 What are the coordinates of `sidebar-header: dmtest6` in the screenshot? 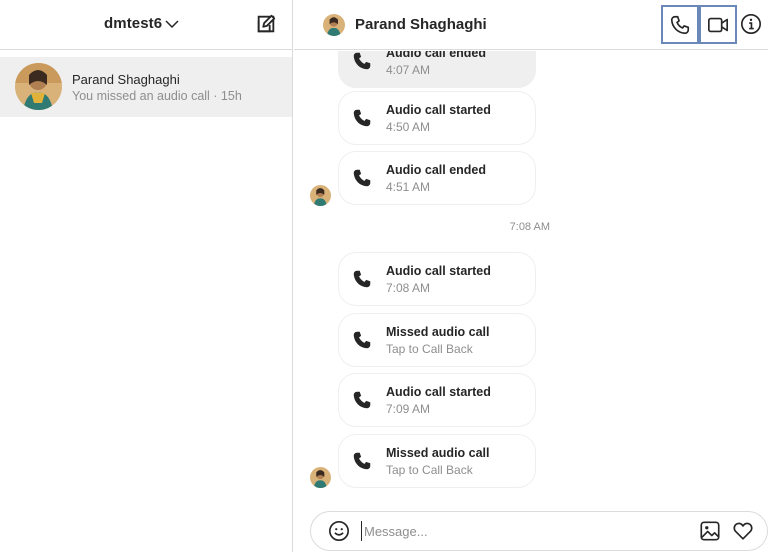 It's located at (146, 25).